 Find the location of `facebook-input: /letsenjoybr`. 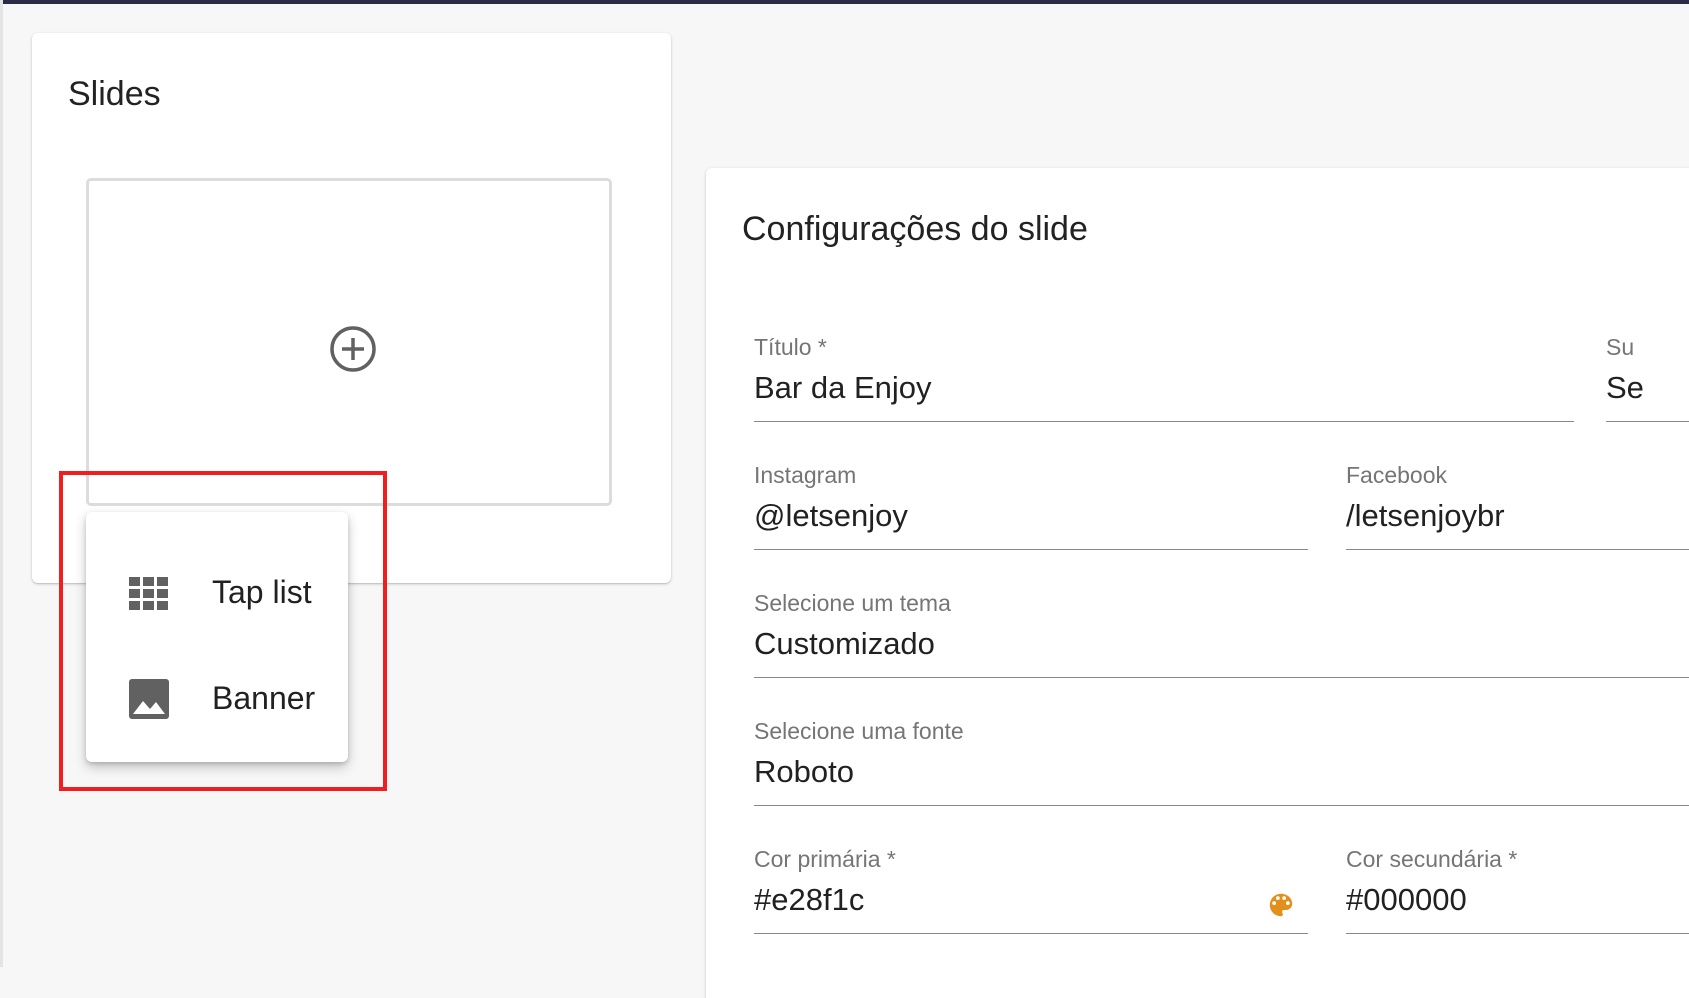

facebook-input: /letsenjoybr is located at coordinates (1425, 516).